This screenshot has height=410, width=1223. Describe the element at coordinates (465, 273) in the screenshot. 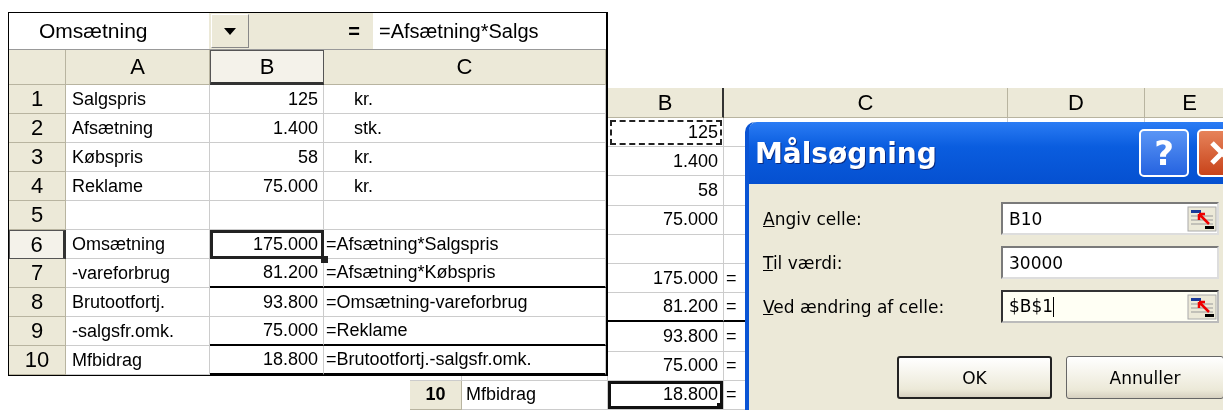

I see `table-cell: =Afsætning*Købspris` at that location.